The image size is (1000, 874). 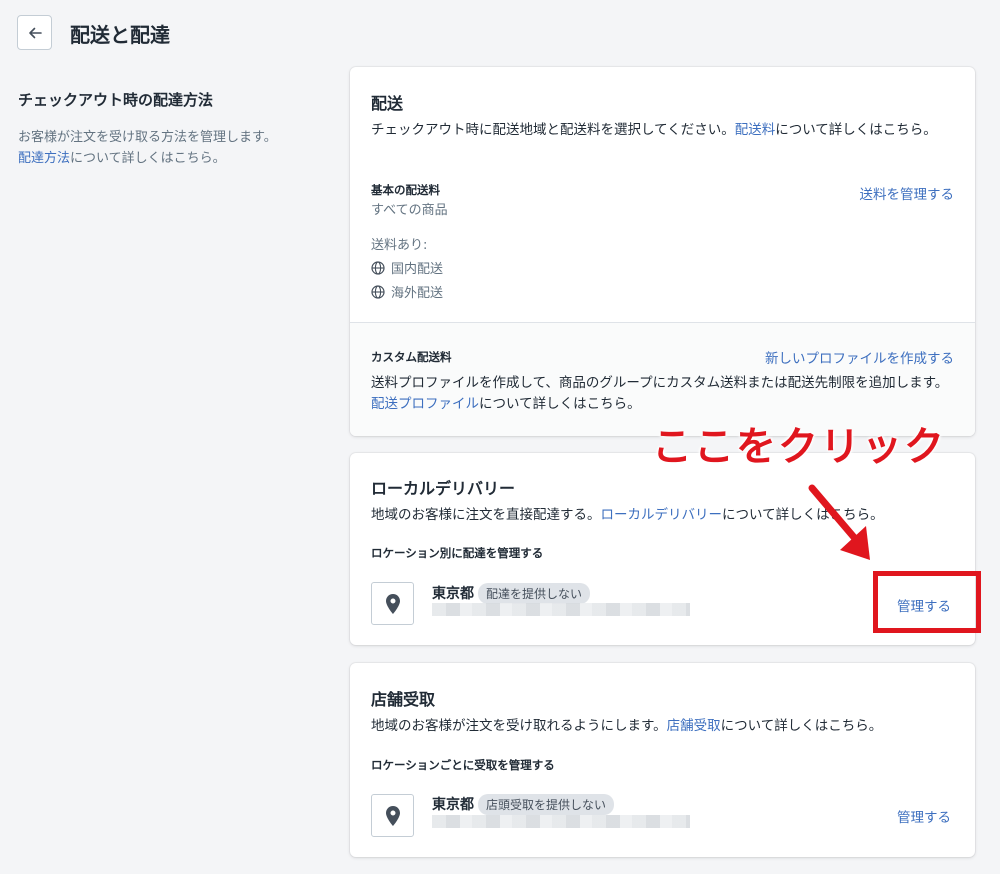 I want to click on store-pickup-title: 店舗受取, so click(x=403, y=699).